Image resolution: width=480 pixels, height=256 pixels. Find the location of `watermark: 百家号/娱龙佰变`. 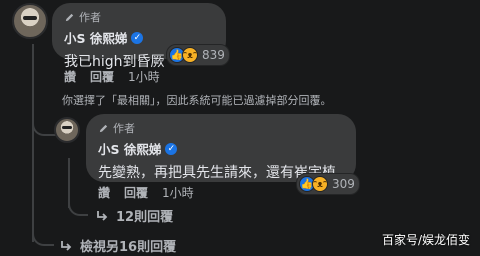

watermark: 百家号/娱龙佰变 is located at coordinates (425, 240).